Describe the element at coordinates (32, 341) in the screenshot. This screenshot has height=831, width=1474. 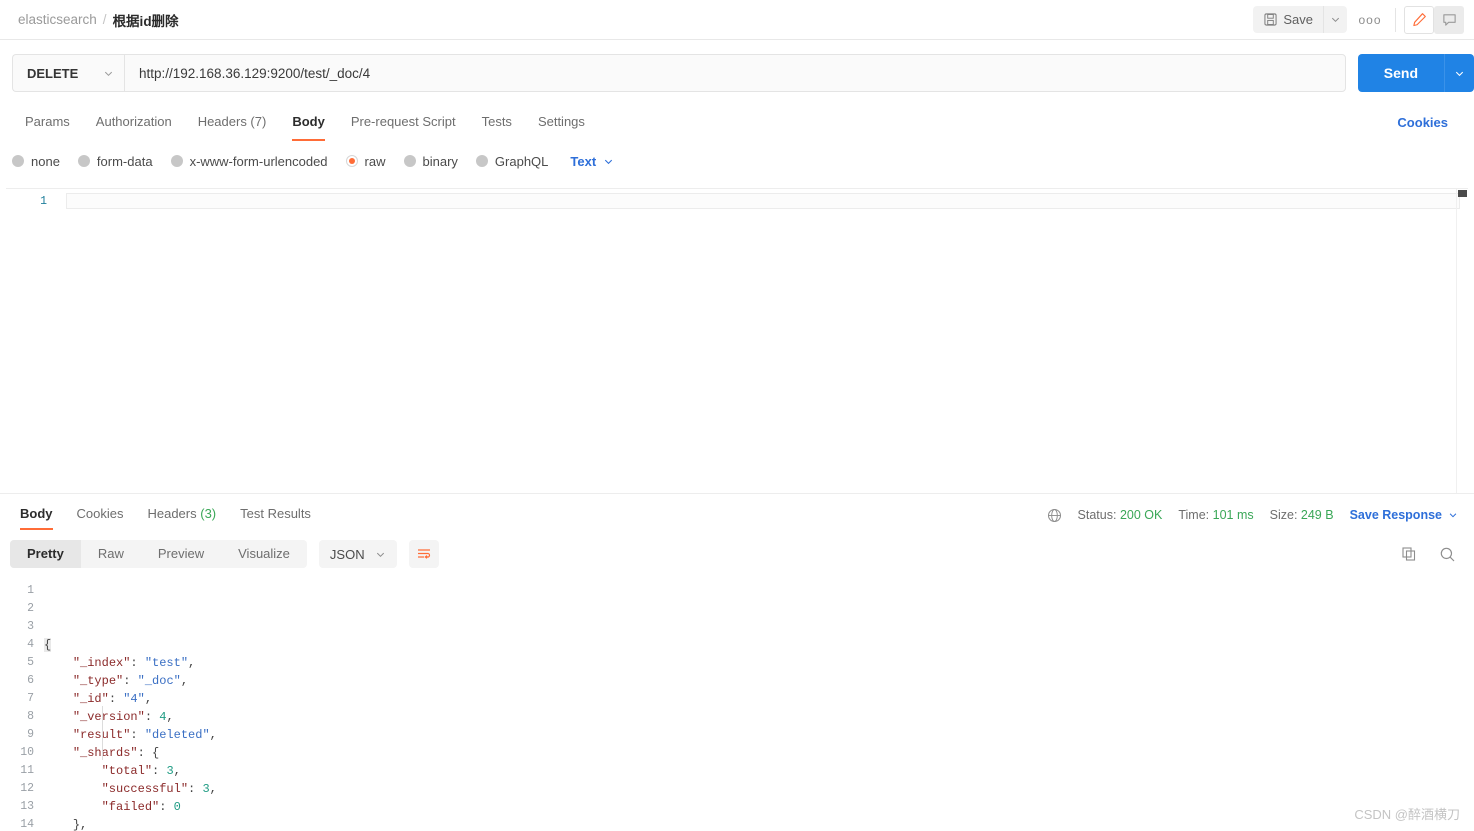
I see `editor-line-numbers: 1` at that location.